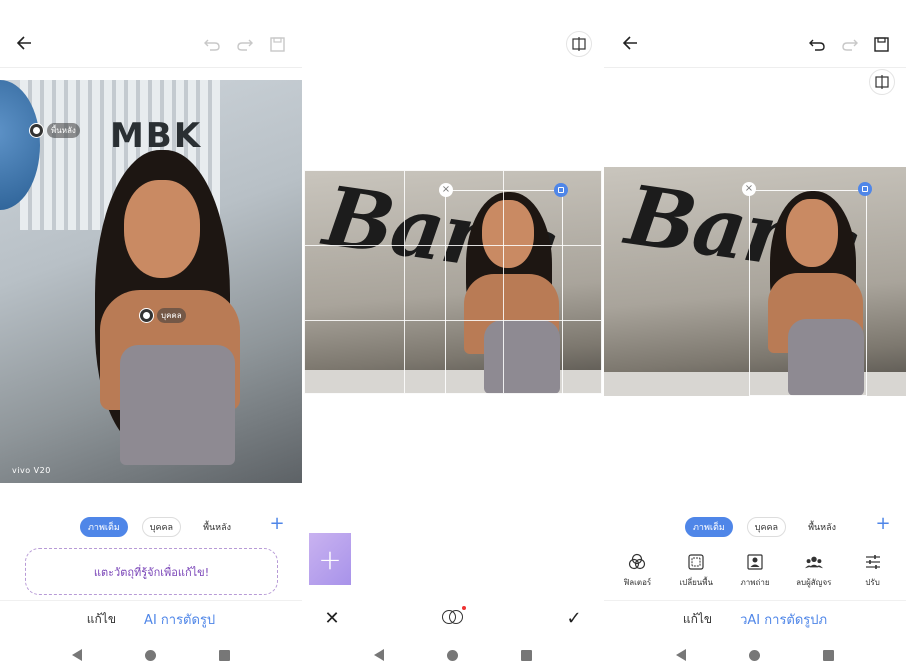 The width and height of the screenshot is (906, 672). I want to click on tool-remove-passersby: ลบผู้สัญจร, so click(814, 571).